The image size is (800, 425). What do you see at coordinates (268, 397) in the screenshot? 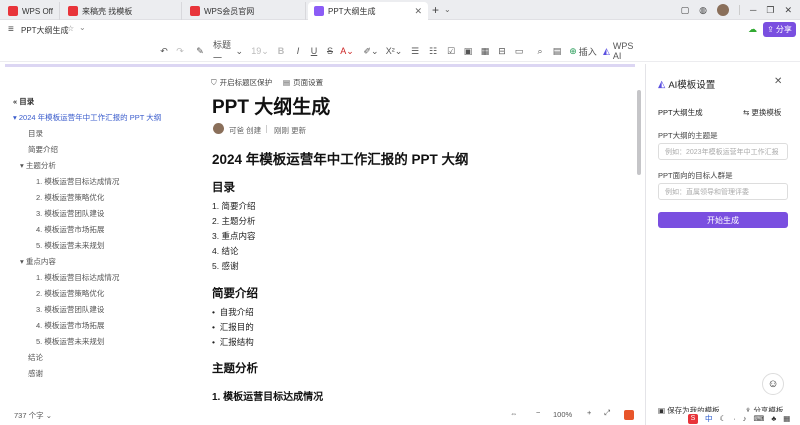
I see `heading-sub: 1. 模板运营目标达成情况` at bounding box center [268, 397].